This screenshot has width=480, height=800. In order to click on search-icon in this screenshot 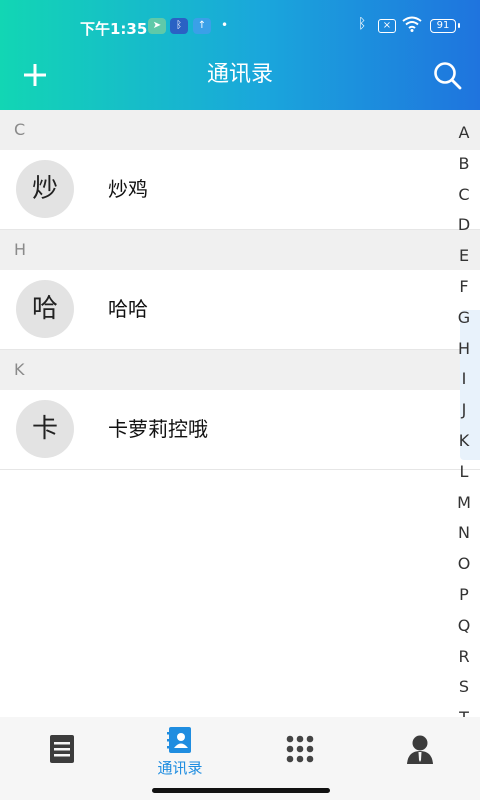, I will do `click(448, 76)`.